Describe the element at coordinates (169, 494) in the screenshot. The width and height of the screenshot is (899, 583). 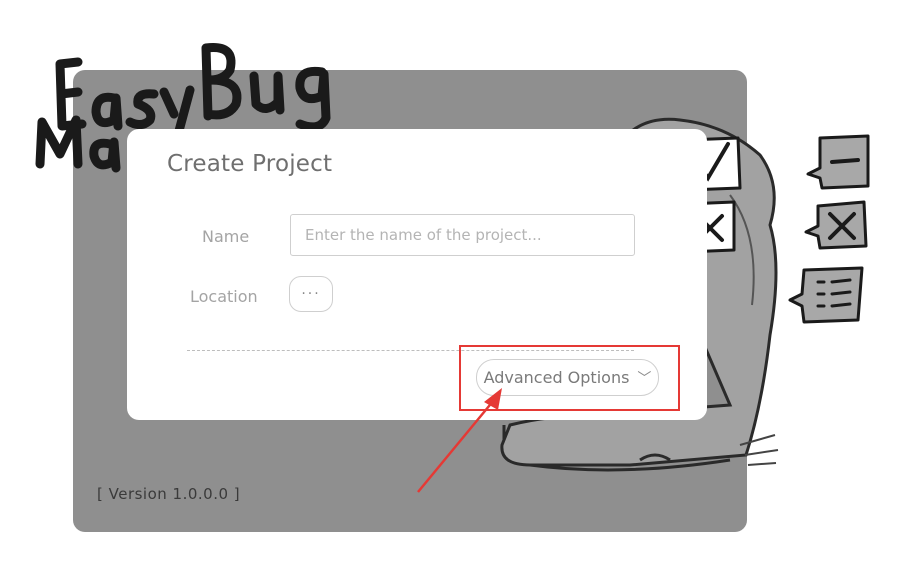
I see `version-label: [ Version 1.0.0.0 ]` at that location.